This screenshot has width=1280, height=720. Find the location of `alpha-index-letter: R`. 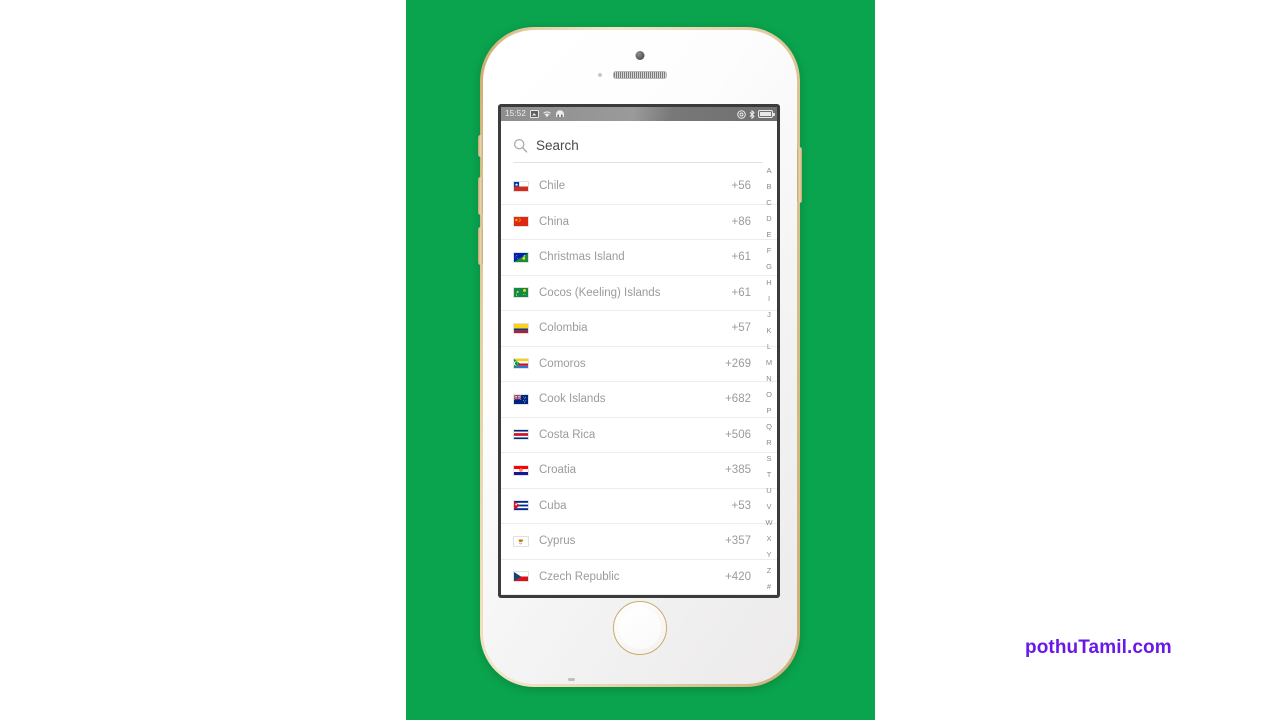

alpha-index-letter: R is located at coordinates (768, 443).